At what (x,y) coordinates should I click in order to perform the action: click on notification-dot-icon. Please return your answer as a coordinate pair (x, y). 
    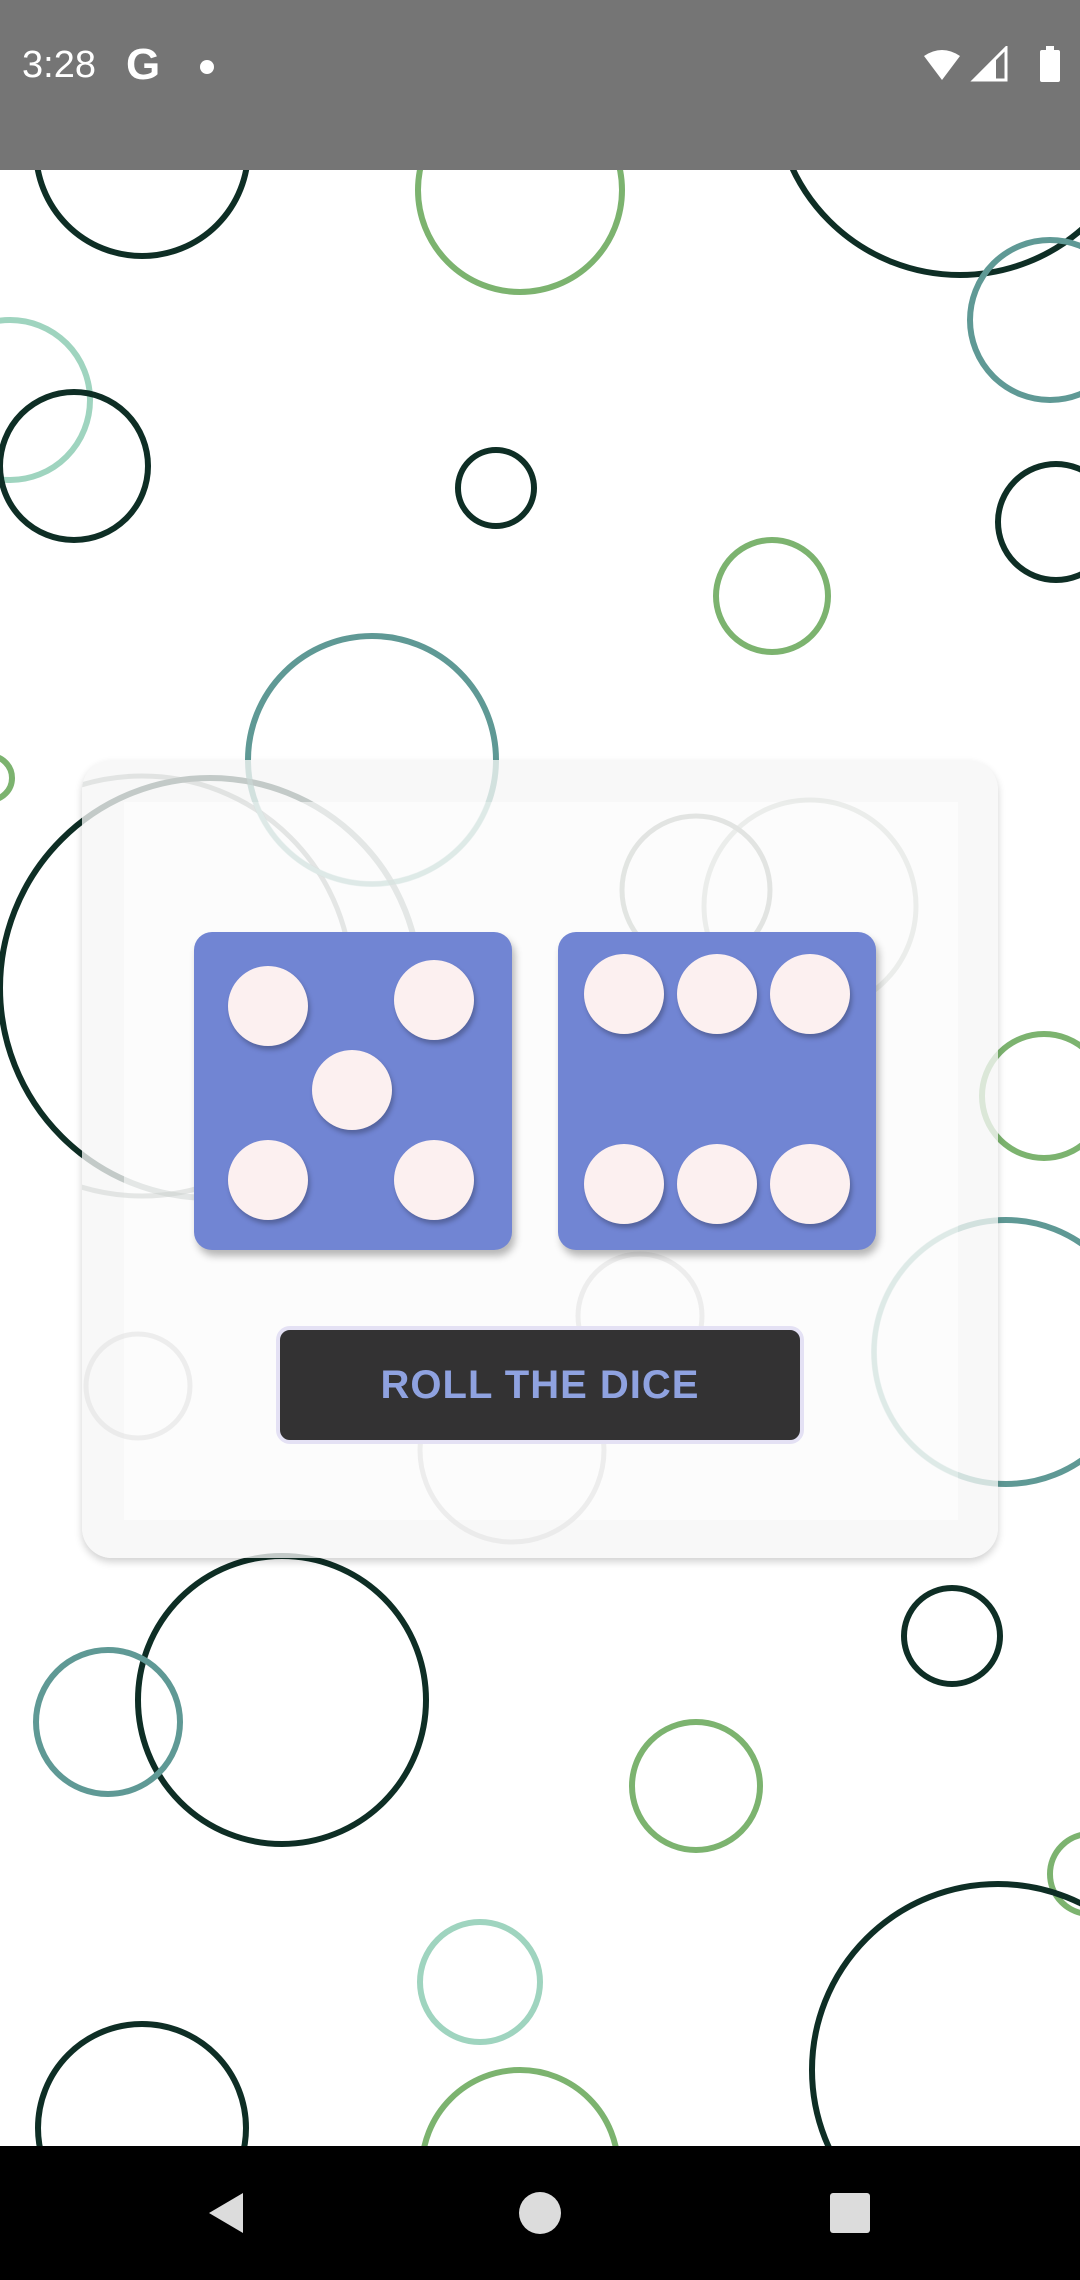
    Looking at the image, I should click on (207, 67).